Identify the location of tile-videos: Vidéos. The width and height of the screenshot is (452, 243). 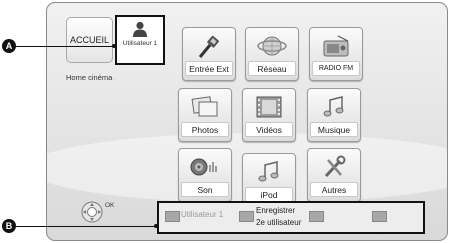
(269, 115).